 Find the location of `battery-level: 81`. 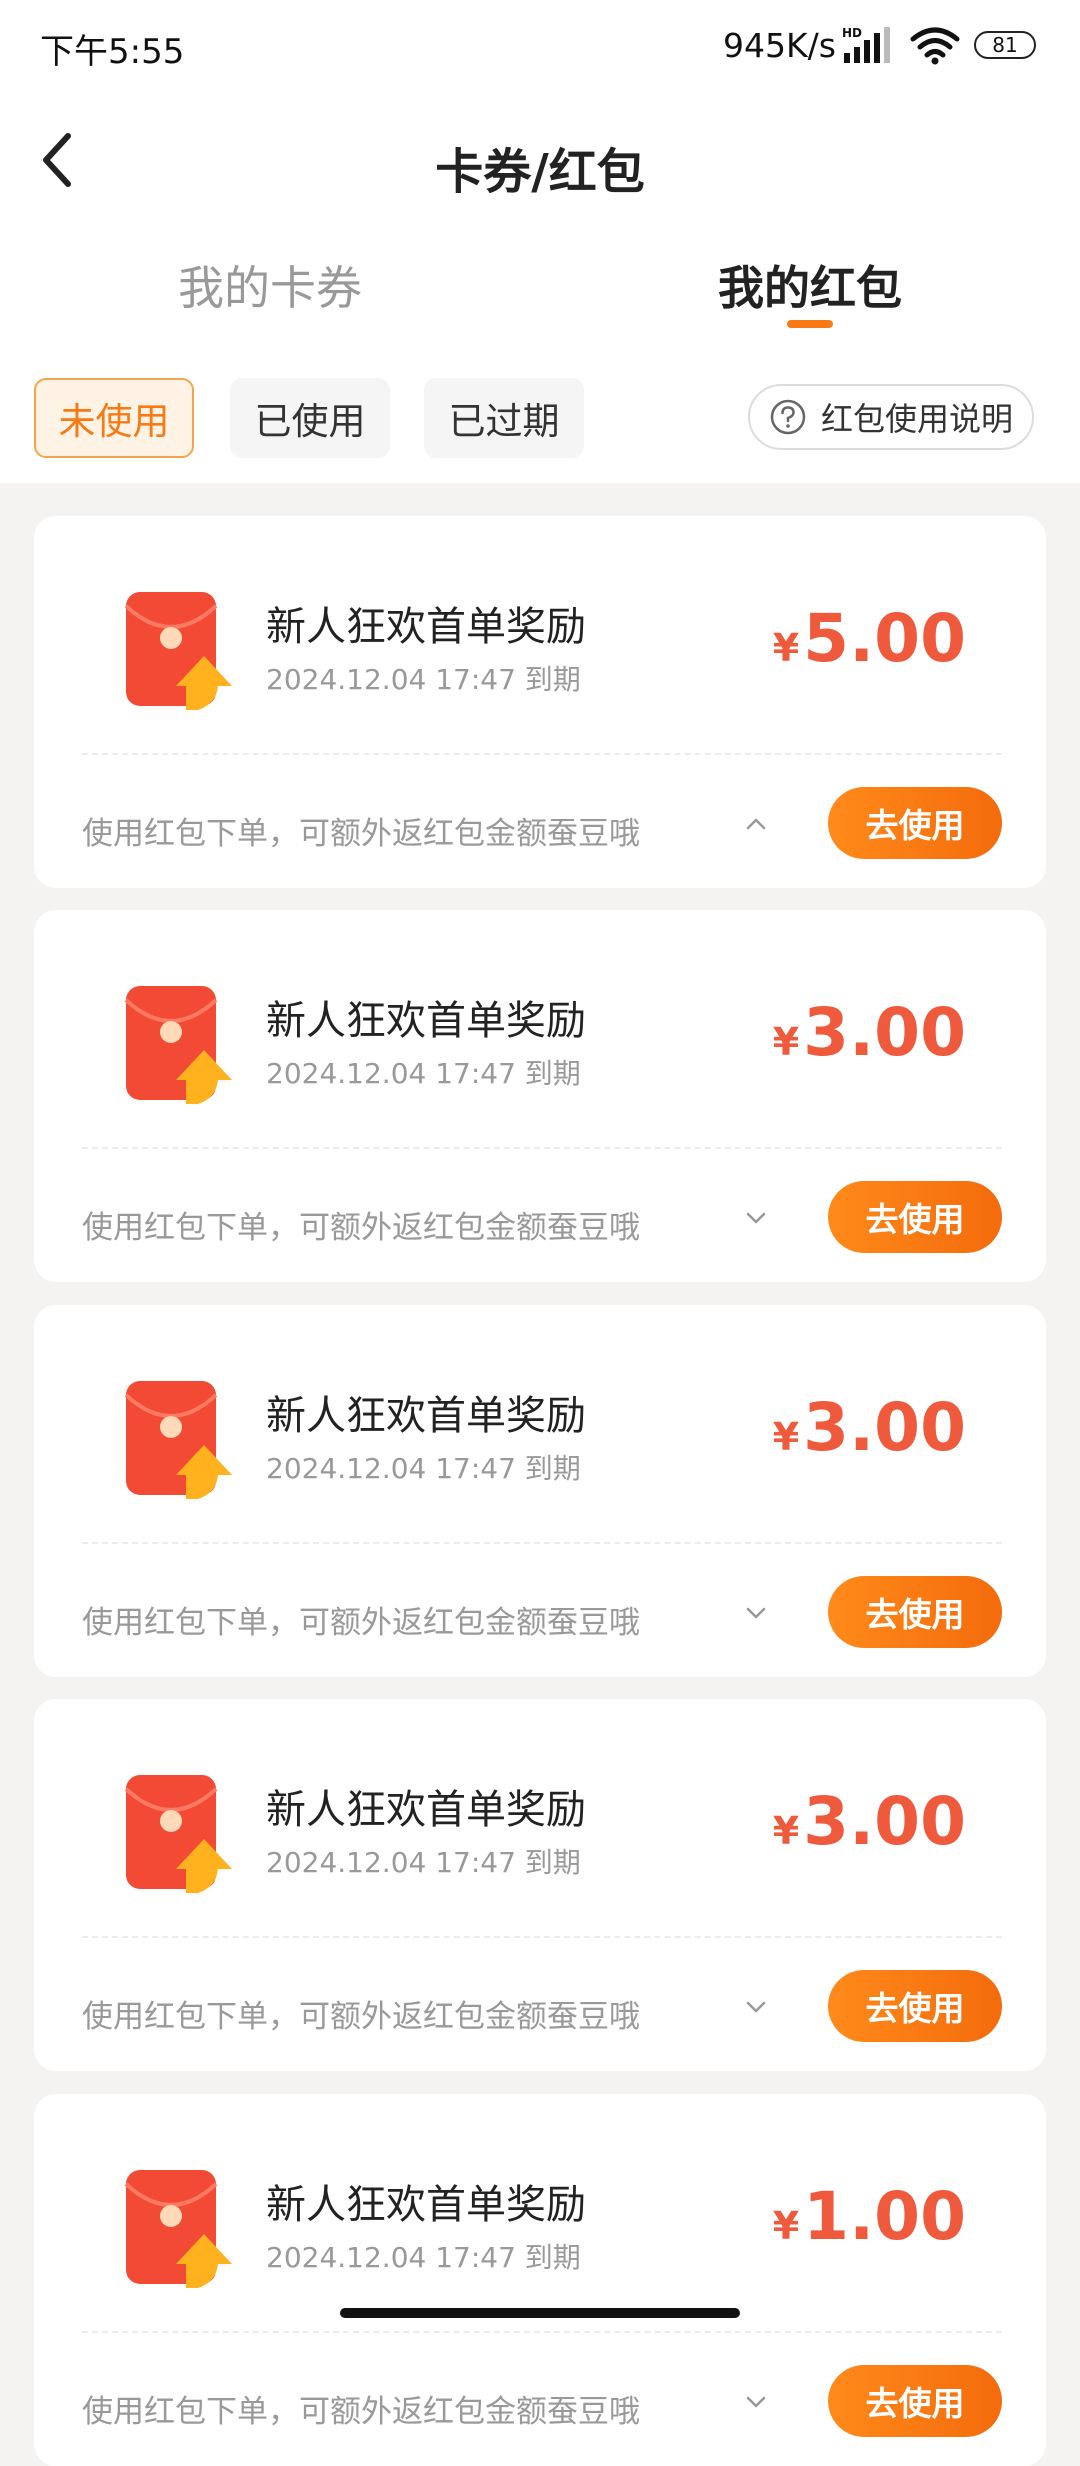

battery-level: 81 is located at coordinates (1005, 45).